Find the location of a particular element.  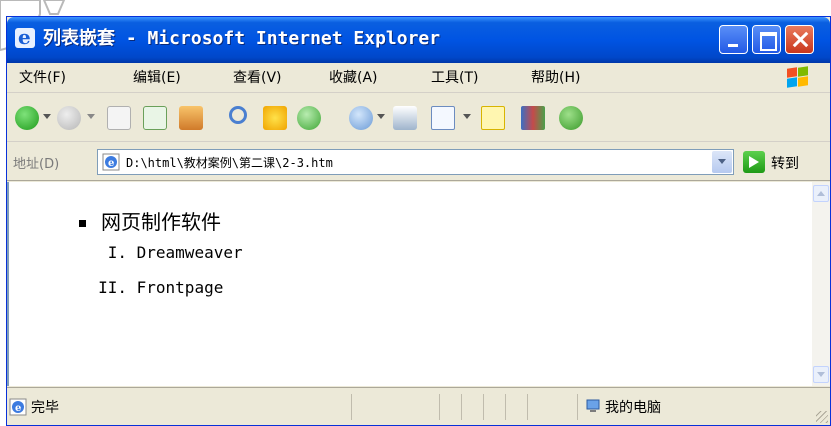

forward-icon is located at coordinates (69, 118).